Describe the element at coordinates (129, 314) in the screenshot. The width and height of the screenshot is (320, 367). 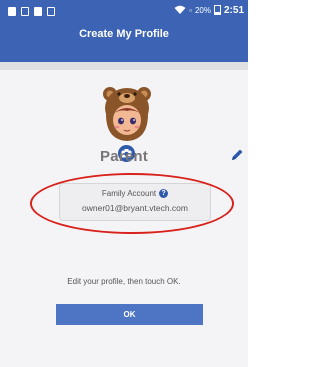
I see `ok-button: OK` at that location.